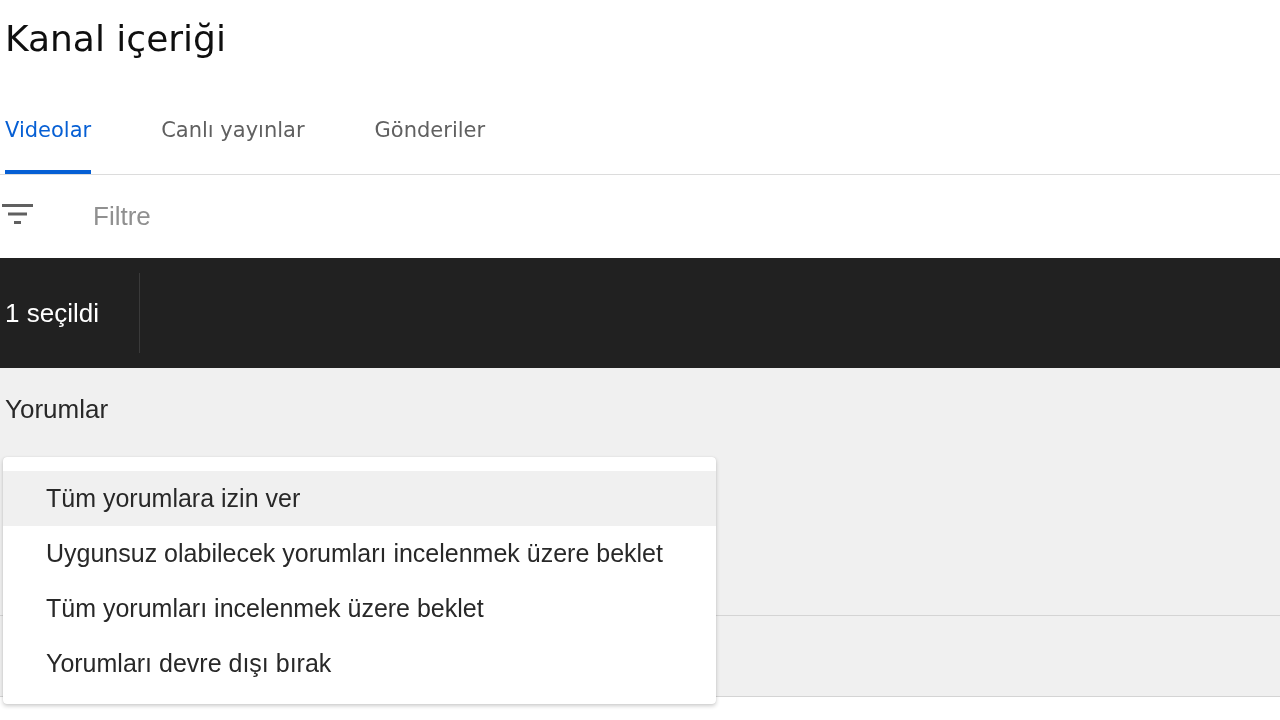  What do you see at coordinates (359, 608) in the screenshot?
I see `menu-option: Tüm yorumları incelenmek üzere beklet` at bounding box center [359, 608].